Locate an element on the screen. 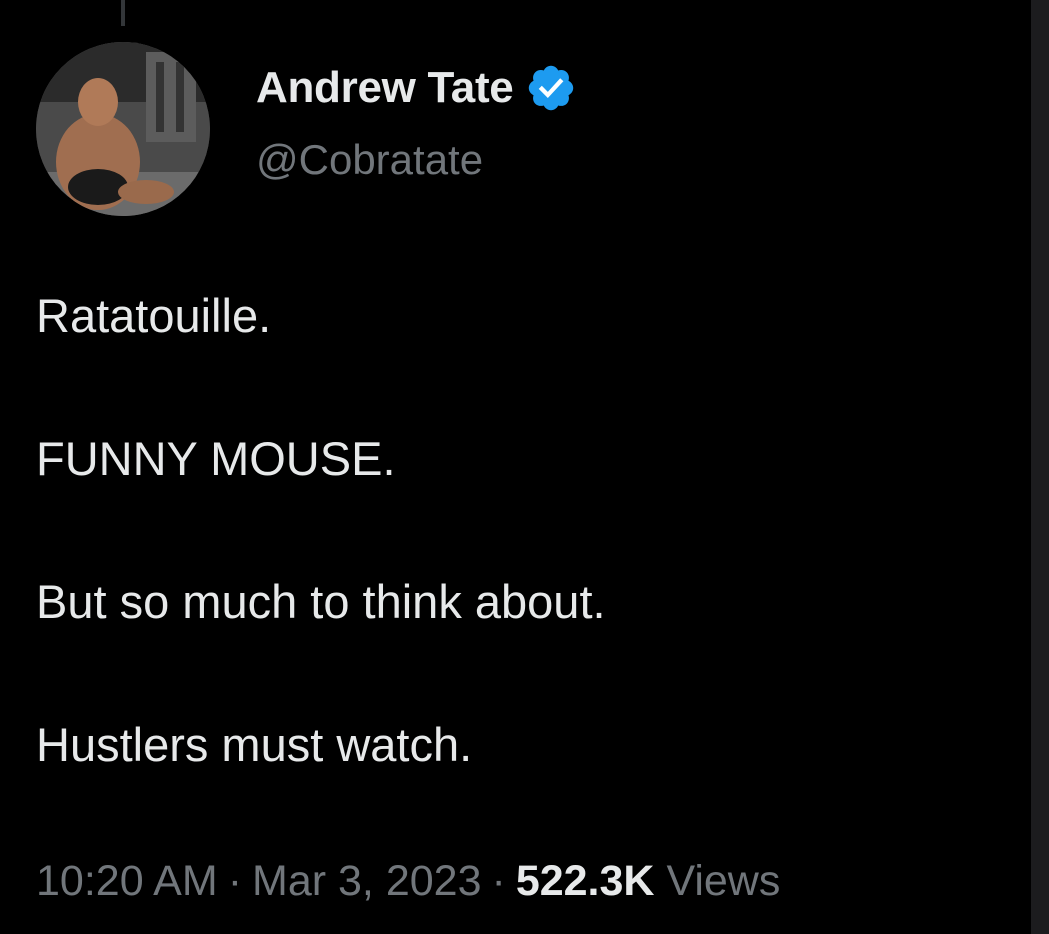 Image resolution: width=1049 pixels, height=934 pixels. views-count: 522.3K is located at coordinates (585, 881).